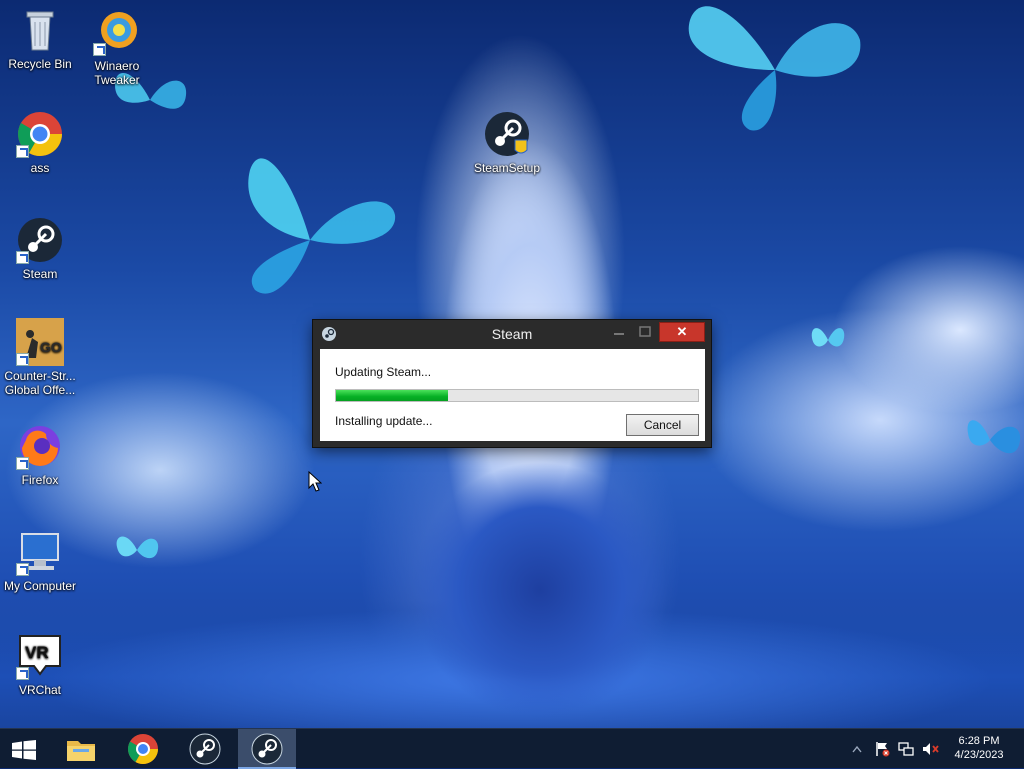  I want to click on minimize-button, so click(619, 332).